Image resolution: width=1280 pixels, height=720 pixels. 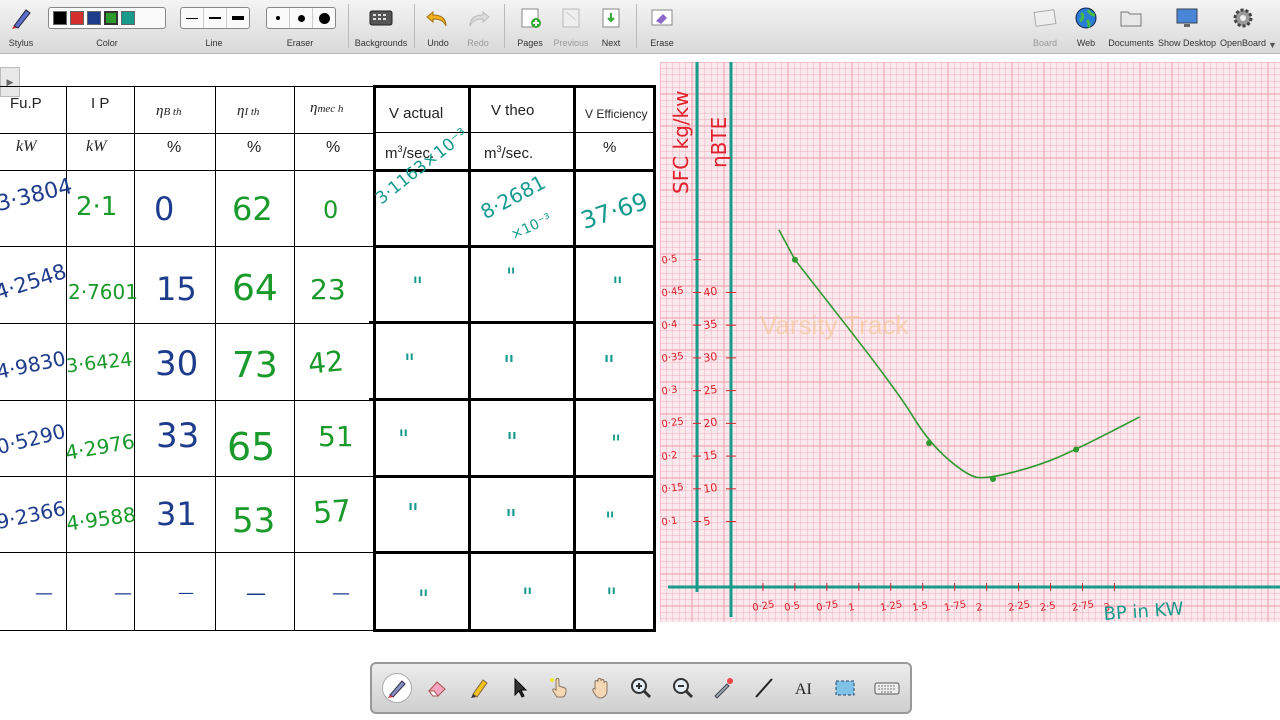 What do you see at coordinates (1187, 43) in the screenshot?
I see `show-desktop-label: Show Desktop` at bounding box center [1187, 43].